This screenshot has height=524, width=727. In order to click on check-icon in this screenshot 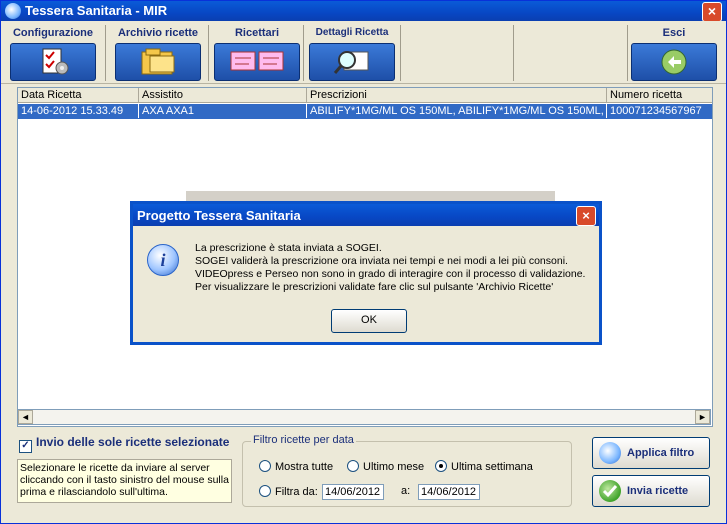, I will do `click(610, 491)`.